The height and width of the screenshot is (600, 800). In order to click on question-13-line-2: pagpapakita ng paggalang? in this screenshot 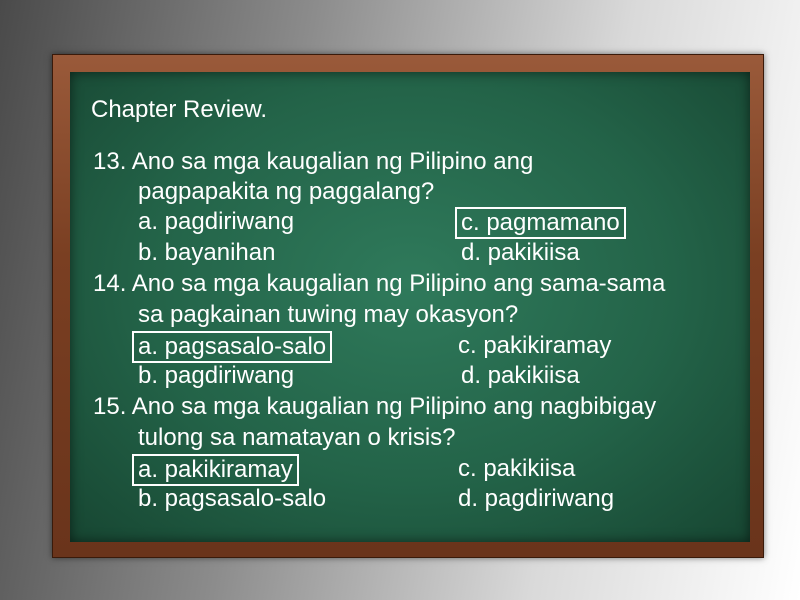, I will do `click(286, 191)`.